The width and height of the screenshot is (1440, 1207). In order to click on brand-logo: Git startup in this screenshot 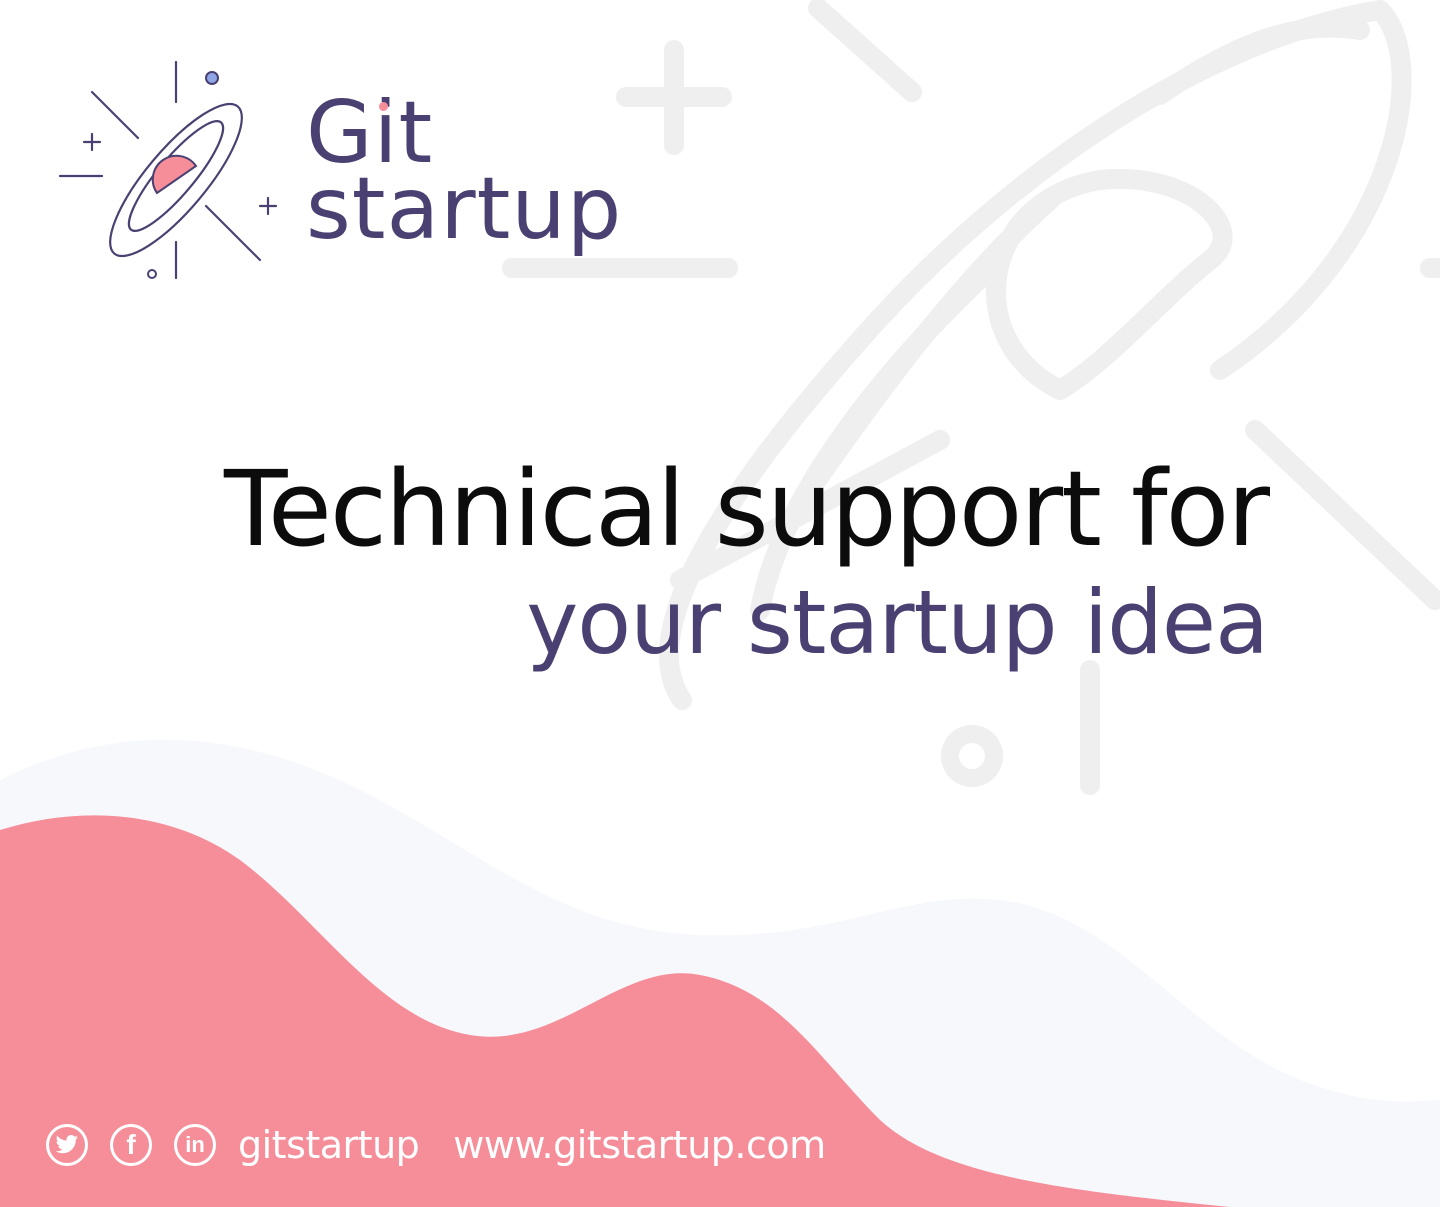, I will do `click(338, 171)`.